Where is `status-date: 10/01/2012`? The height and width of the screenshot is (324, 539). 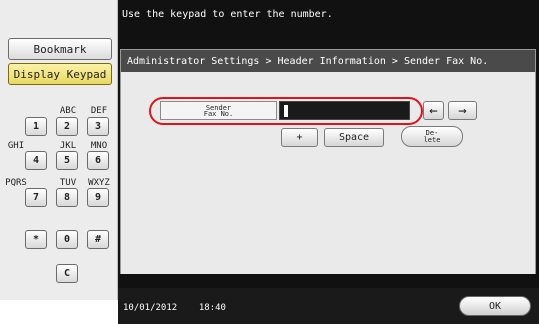 status-date: 10/01/2012 is located at coordinates (150, 308).